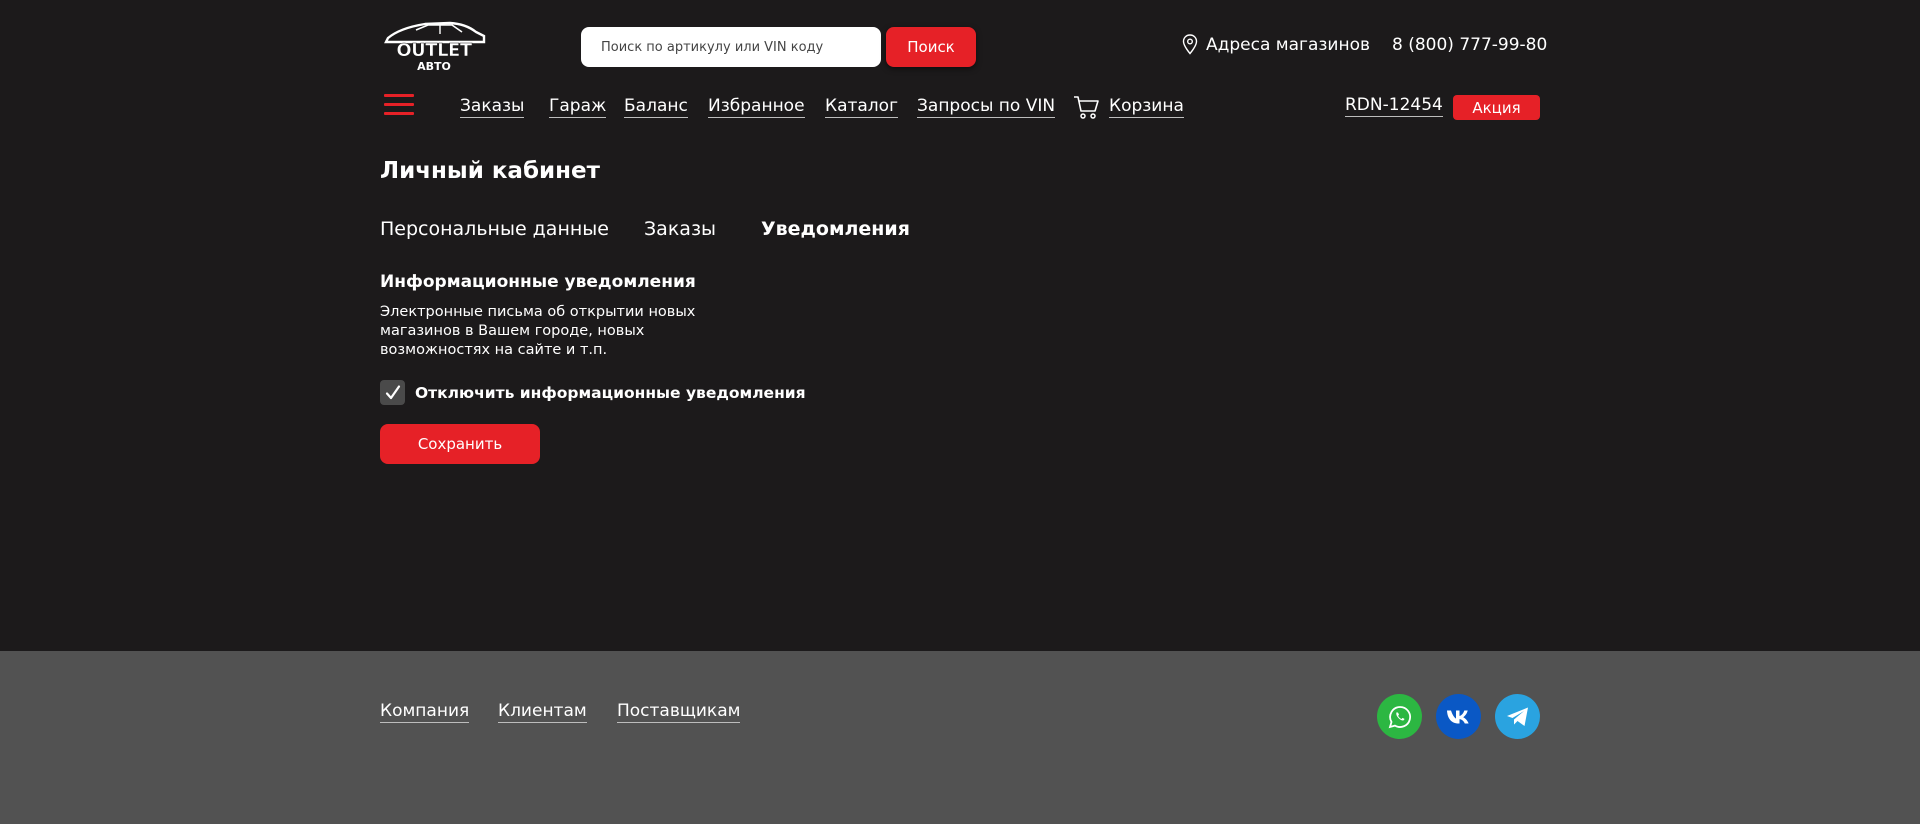  What do you see at coordinates (1458, 716) in the screenshot?
I see `vk-icon` at bounding box center [1458, 716].